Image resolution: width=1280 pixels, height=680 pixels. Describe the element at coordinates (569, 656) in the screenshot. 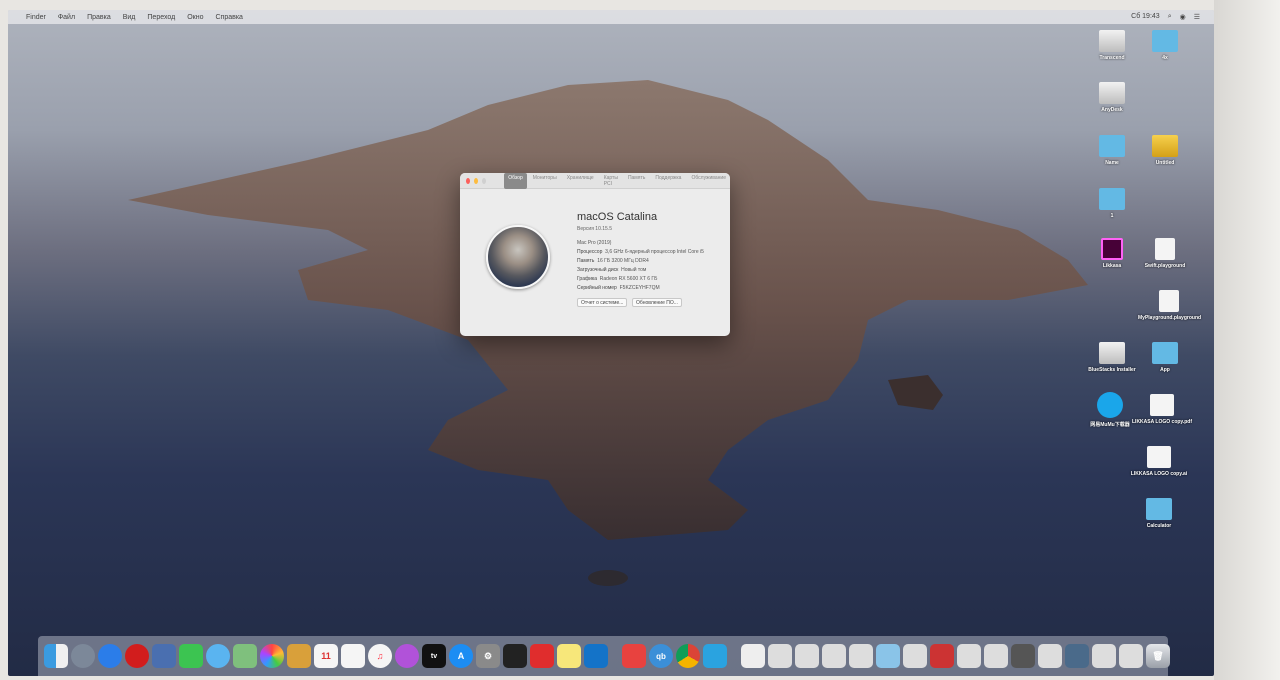

I see `stickies-icon` at that location.